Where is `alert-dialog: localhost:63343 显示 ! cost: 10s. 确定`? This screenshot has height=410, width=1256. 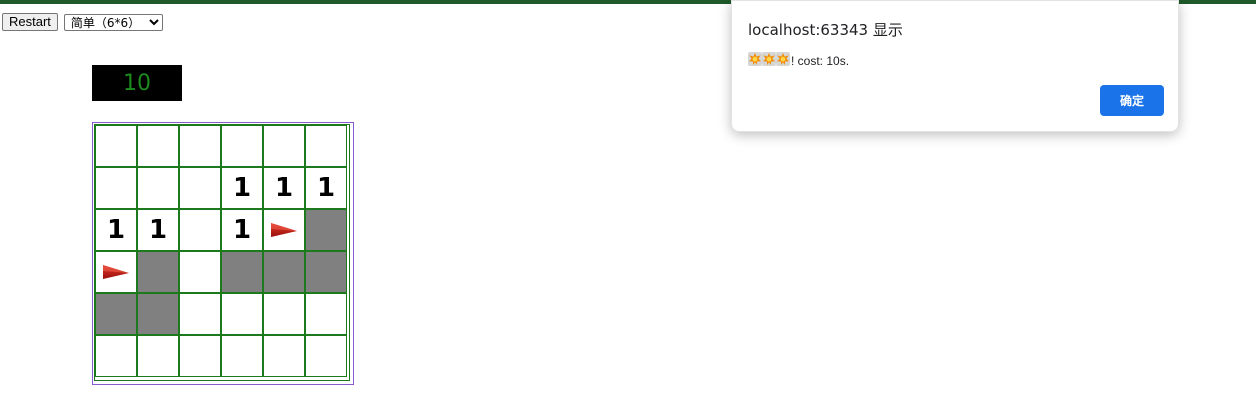
alert-dialog: localhost:63343 显示 ! cost: 10s. 确定 is located at coordinates (955, 66).